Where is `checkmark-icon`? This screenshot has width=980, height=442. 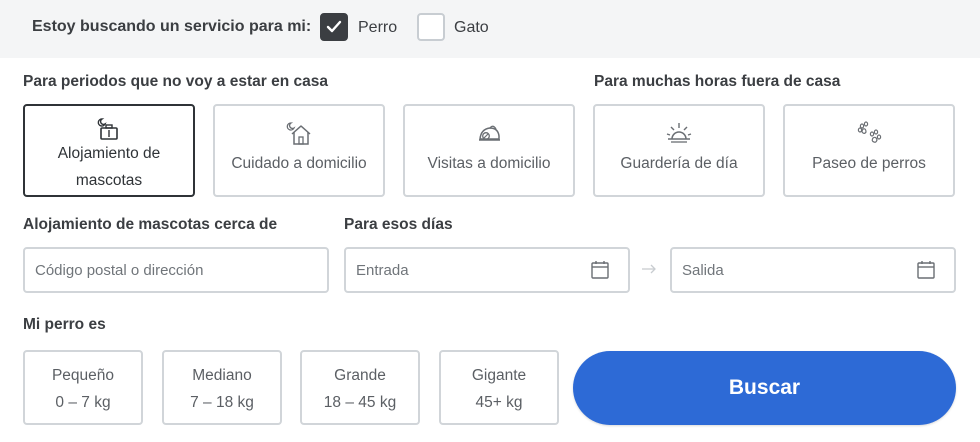
checkmark-icon is located at coordinates (334, 26).